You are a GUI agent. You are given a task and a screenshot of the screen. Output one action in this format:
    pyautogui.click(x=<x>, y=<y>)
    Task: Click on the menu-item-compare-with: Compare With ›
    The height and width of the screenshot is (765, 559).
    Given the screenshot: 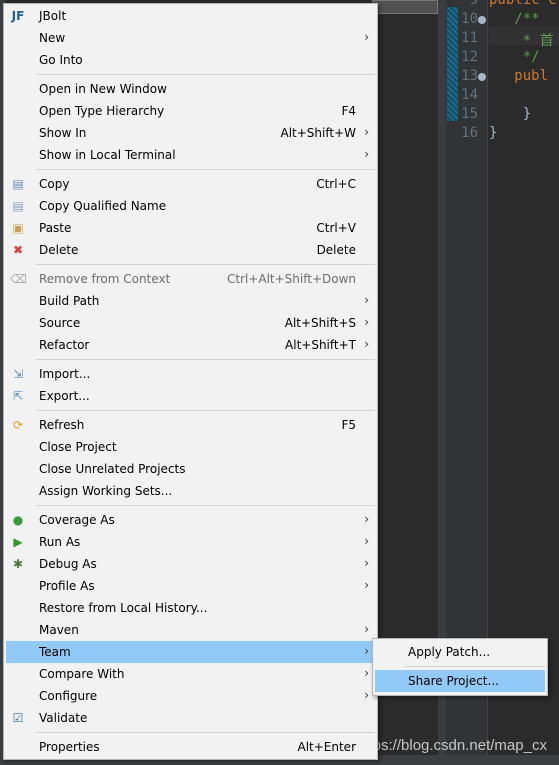 What is the action you would take?
    pyautogui.click(x=190, y=674)
    